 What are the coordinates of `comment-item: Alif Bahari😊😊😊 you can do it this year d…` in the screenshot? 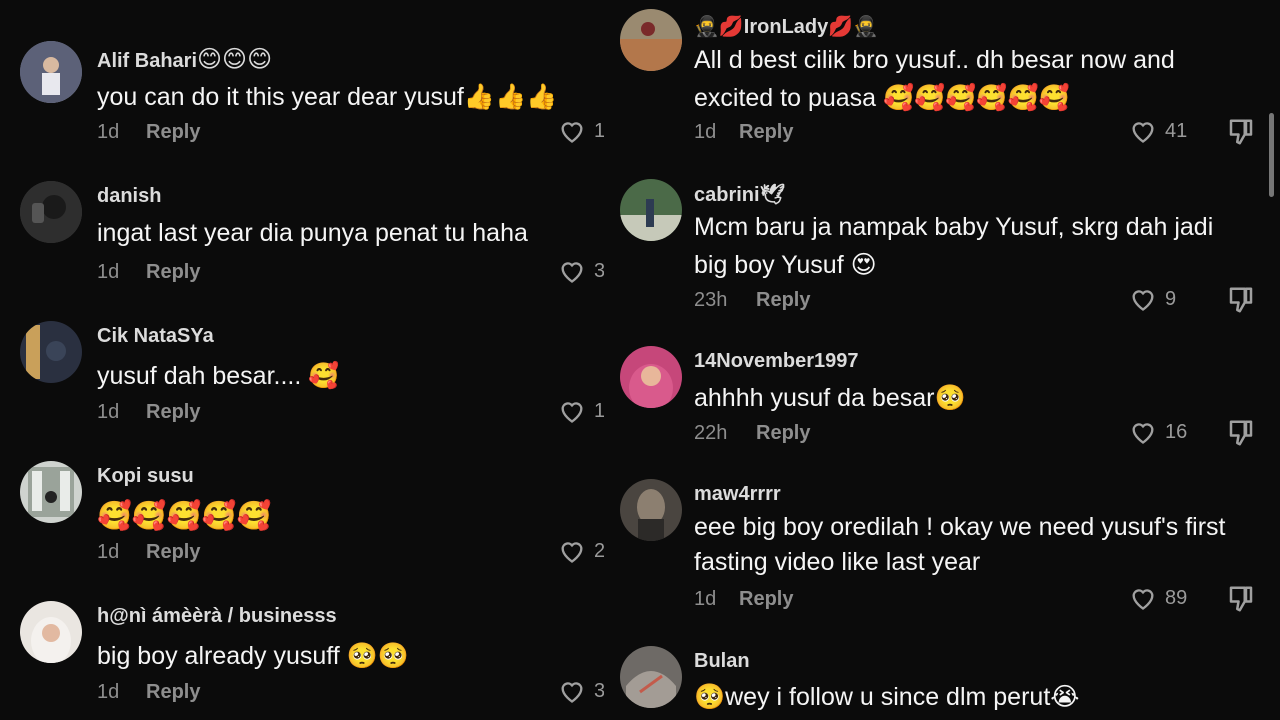 It's located at (302, 80).